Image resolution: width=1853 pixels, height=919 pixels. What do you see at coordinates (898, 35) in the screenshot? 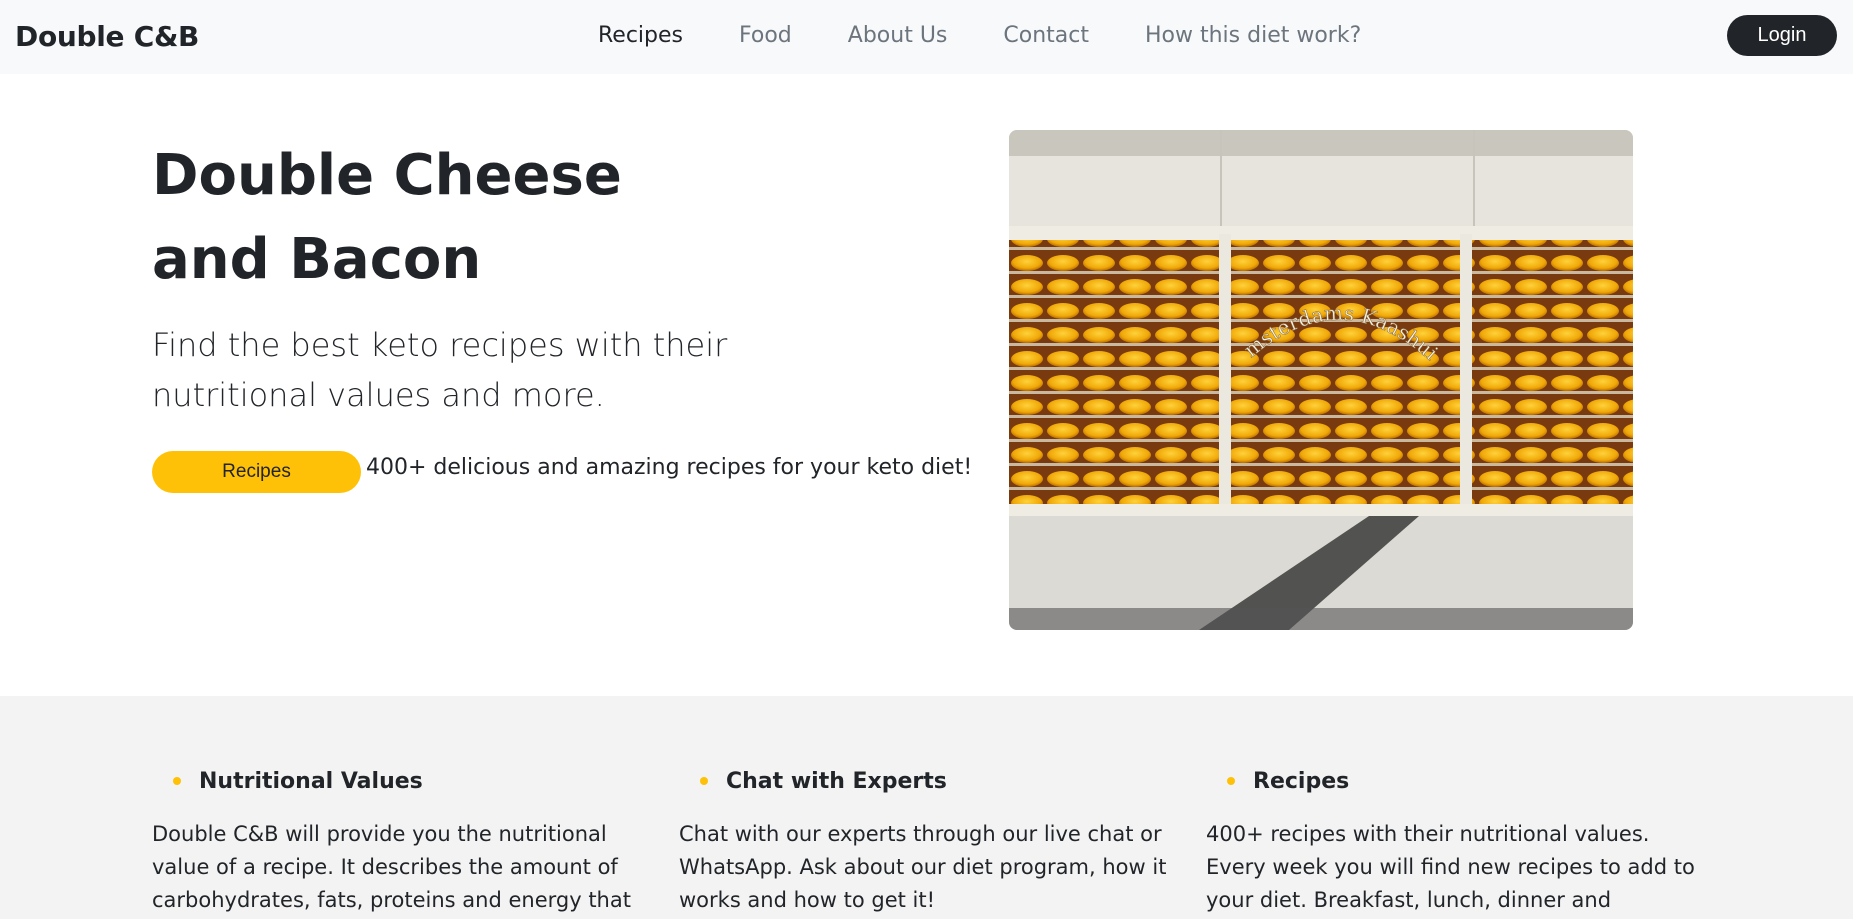
I see `nav-link-about-us: About Us` at bounding box center [898, 35].